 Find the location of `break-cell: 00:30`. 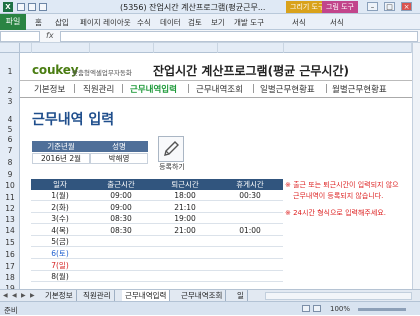

break-cell: 00:30 is located at coordinates (250, 195).